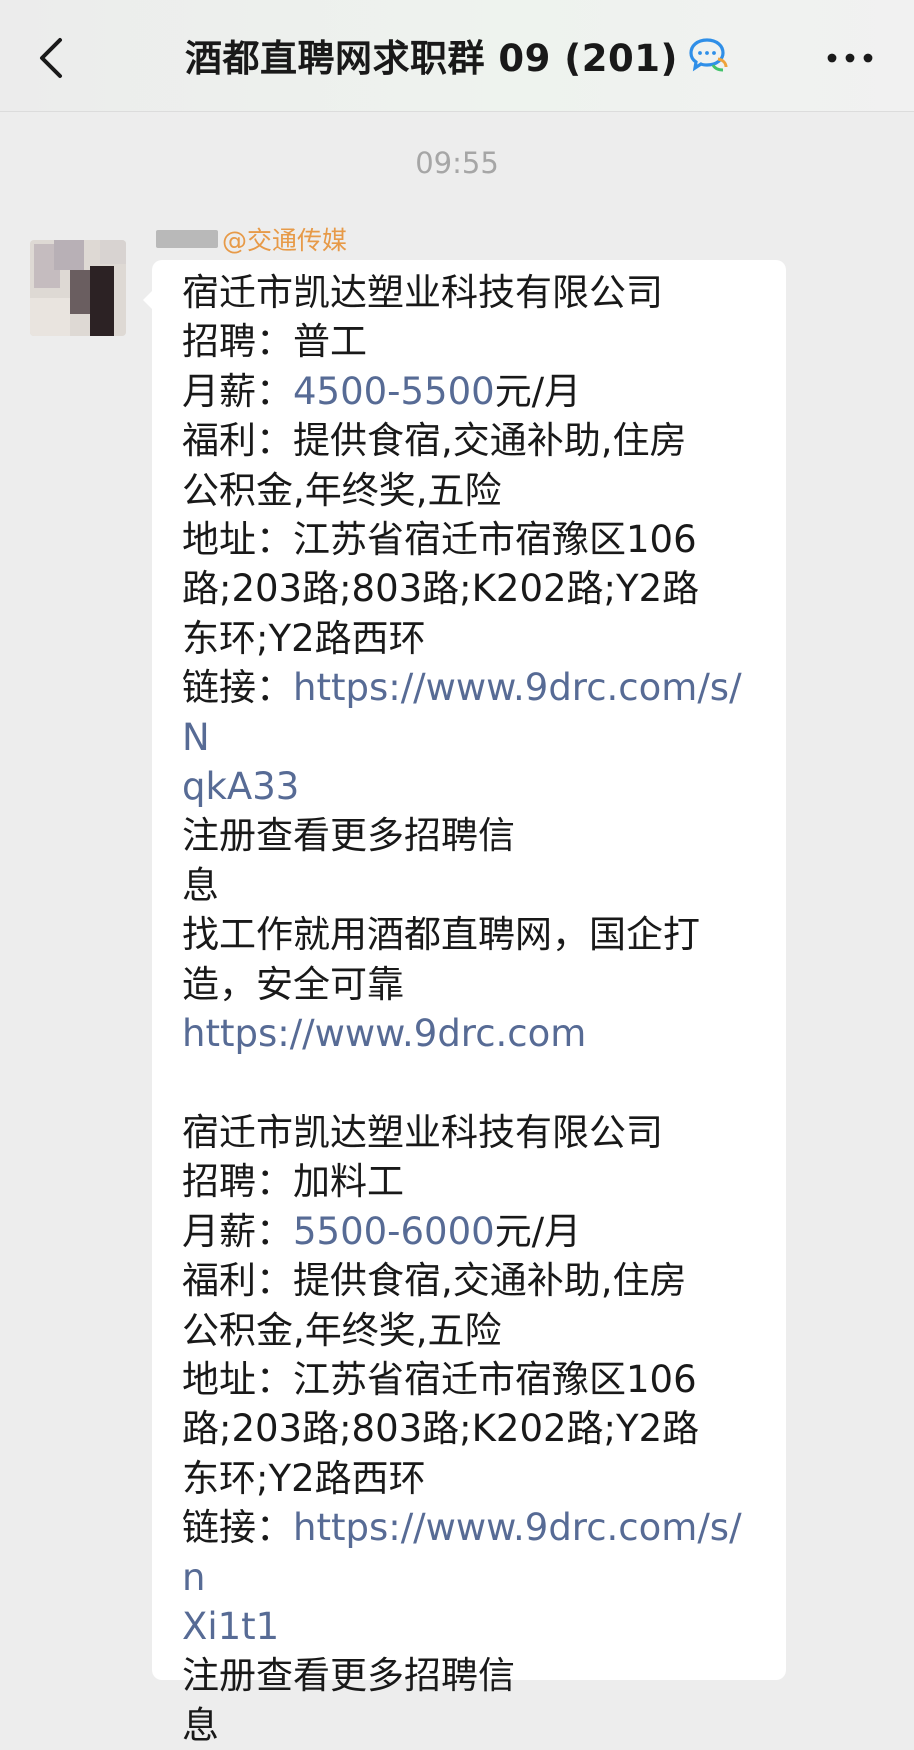 The height and width of the screenshot is (1750, 914). What do you see at coordinates (472, 1033) in the screenshot?
I see `site-link: https://www.9drc.com` at bounding box center [472, 1033].